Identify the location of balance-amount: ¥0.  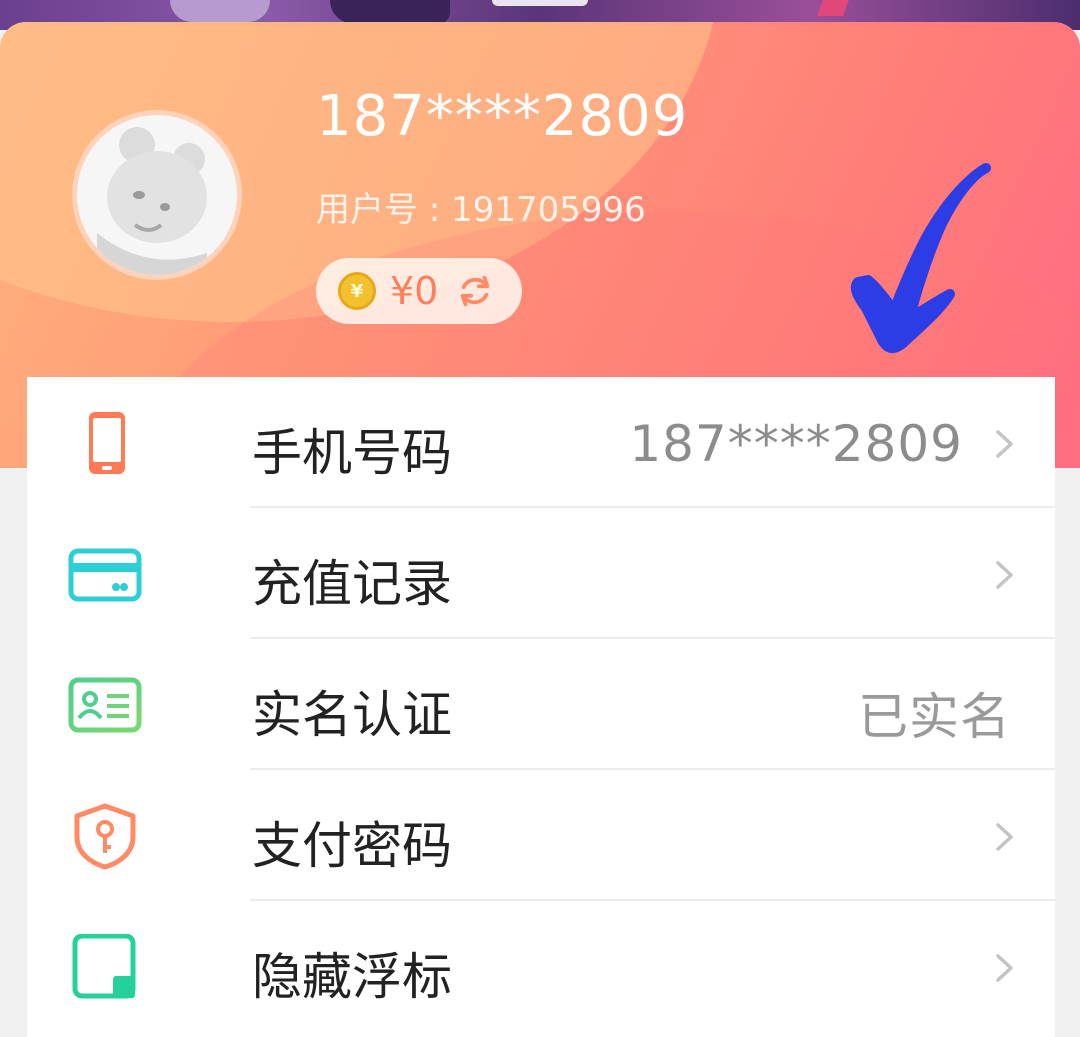
(414, 291).